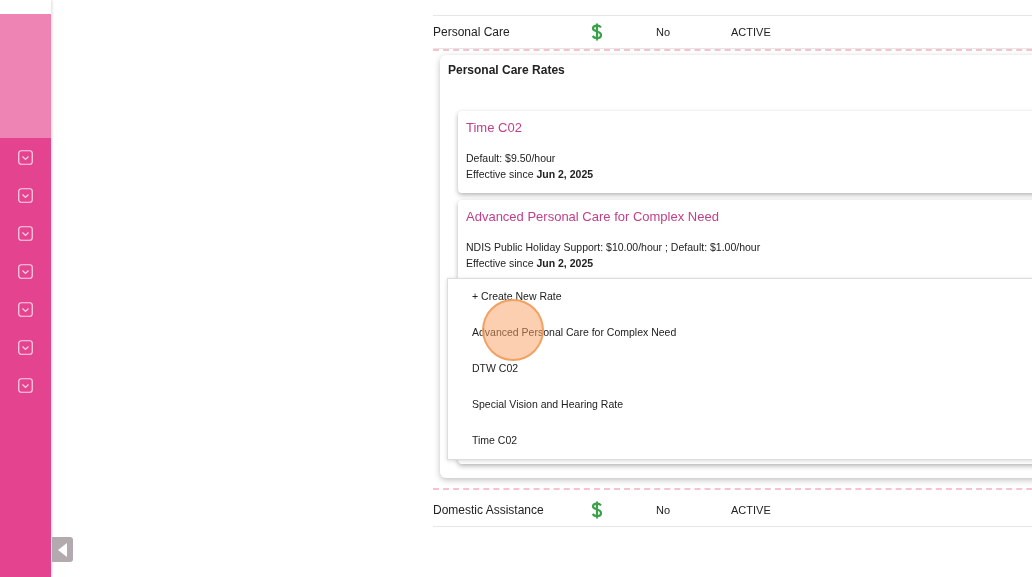  What do you see at coordinates (740, 405) in the screenshot?
I see `menu-item: Special Vision and Hearing Rate` at bounding box center [740, 405].